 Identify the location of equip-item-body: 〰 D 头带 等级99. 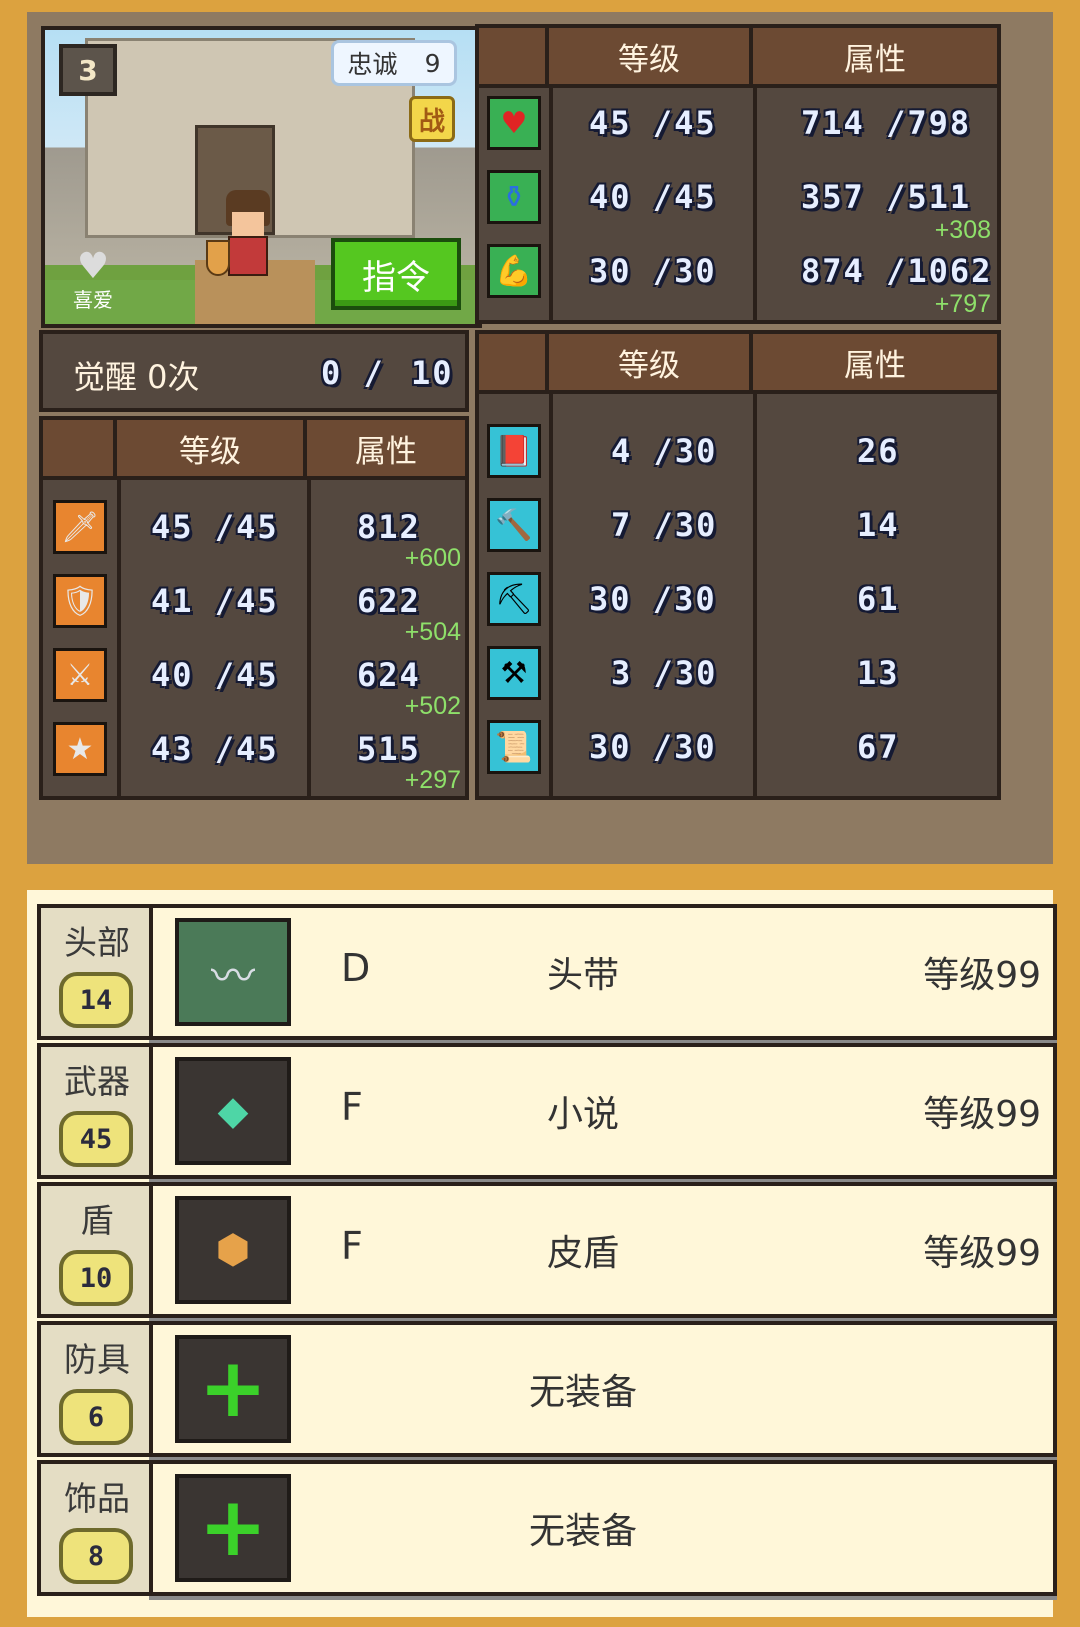
(603, 972).